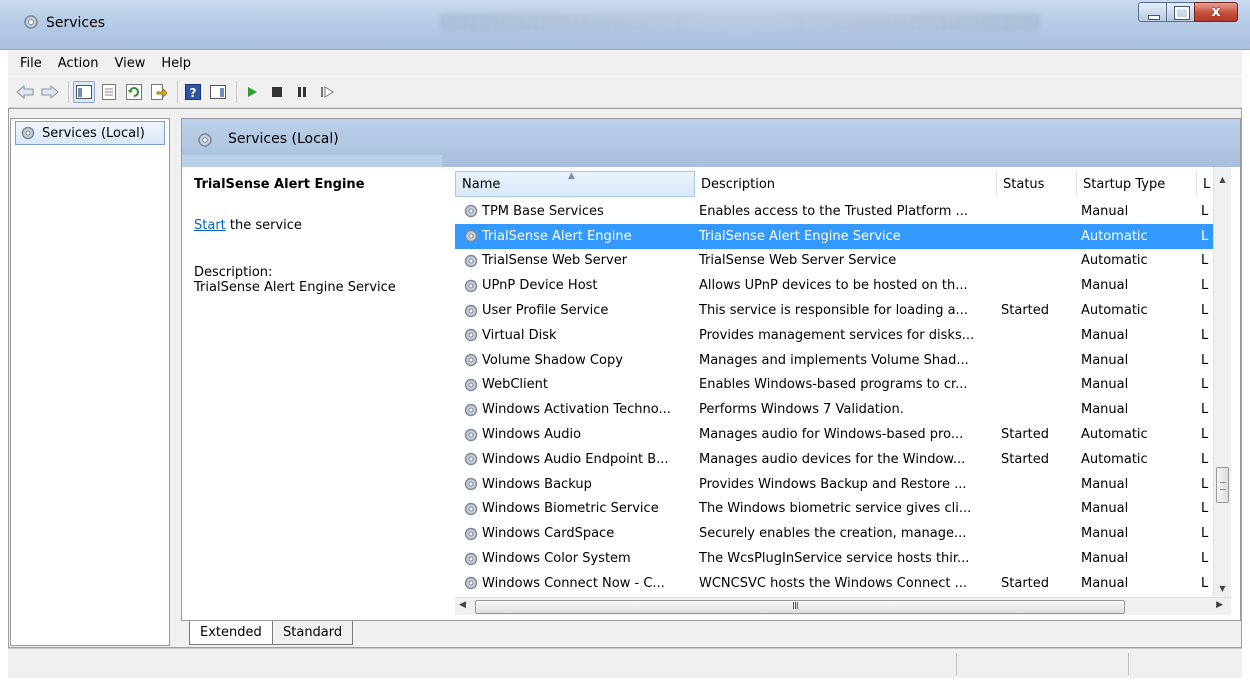 Image resolution: width=1250 pixels, height=680 pixels. Describe the element at coordinates (176, 63) in the screenshot. I see `menu-help: Help` at that location.